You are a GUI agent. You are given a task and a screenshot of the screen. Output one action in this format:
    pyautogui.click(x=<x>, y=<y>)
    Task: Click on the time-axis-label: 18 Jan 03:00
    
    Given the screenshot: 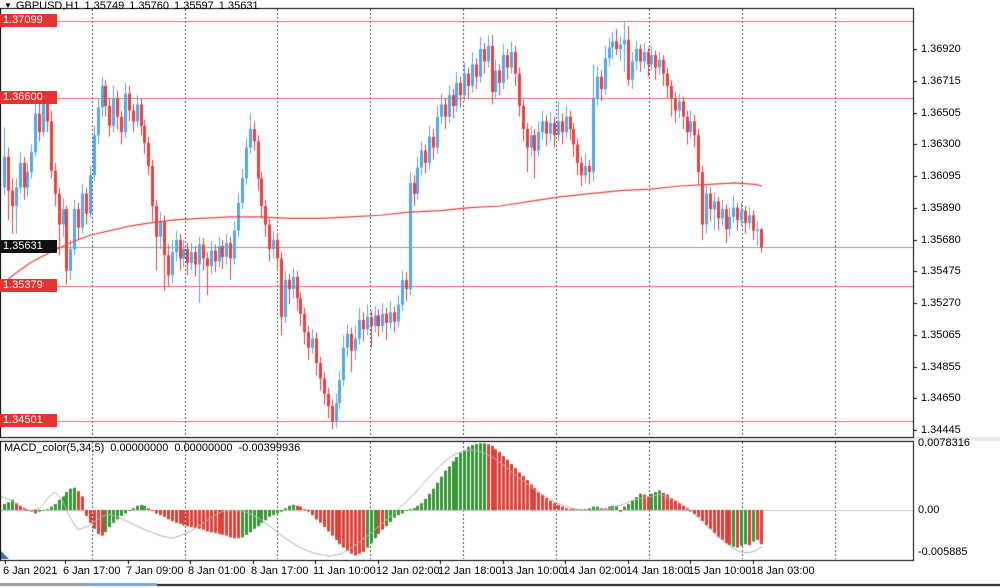 What is the action you would take?
    pyautogui.click(x=783, y=571)
    